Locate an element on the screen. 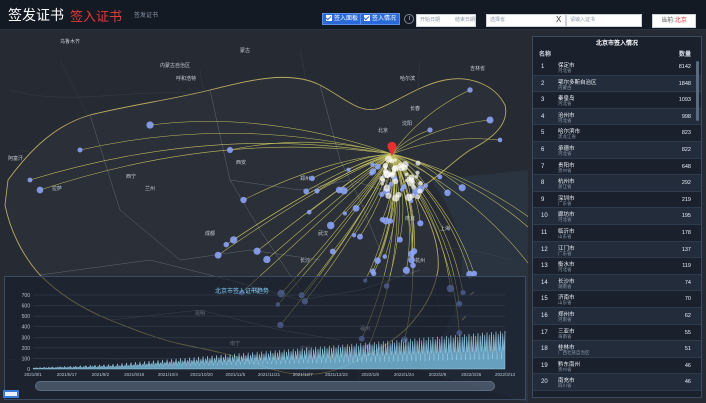 Image resolution: width=706 pixels, height=403 pixels. panel-scrollbar is located at coordinates (697, 91).